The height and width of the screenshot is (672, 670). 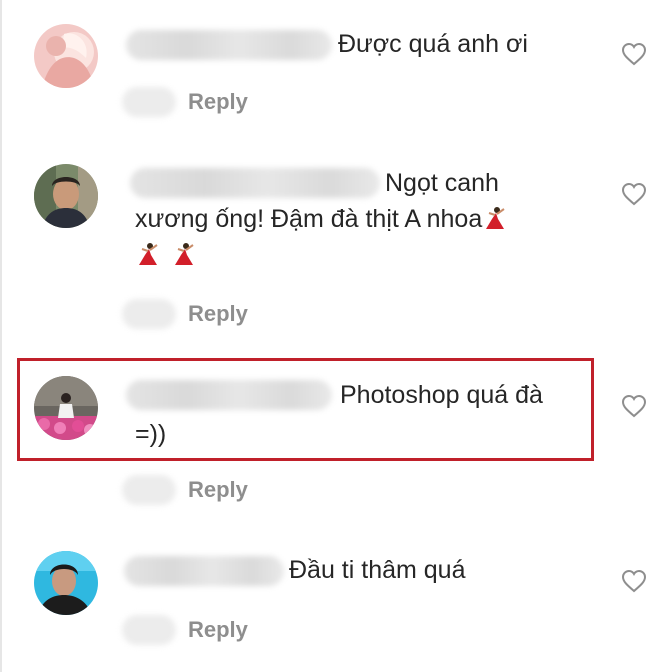 What do you see at coordinates (377, 570) in the screenshot?
I see `comment-text: Đầu ti thâm quá` at bounding box center [377, 570].